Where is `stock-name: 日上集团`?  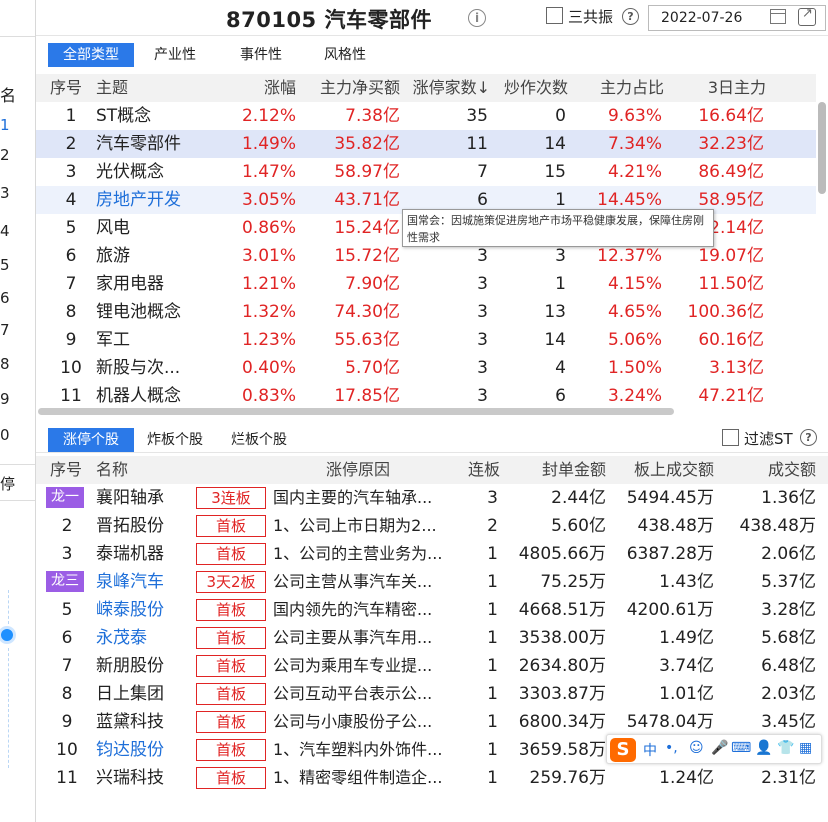 stock-name: 日上集团 is located at coordinates (130, 694).